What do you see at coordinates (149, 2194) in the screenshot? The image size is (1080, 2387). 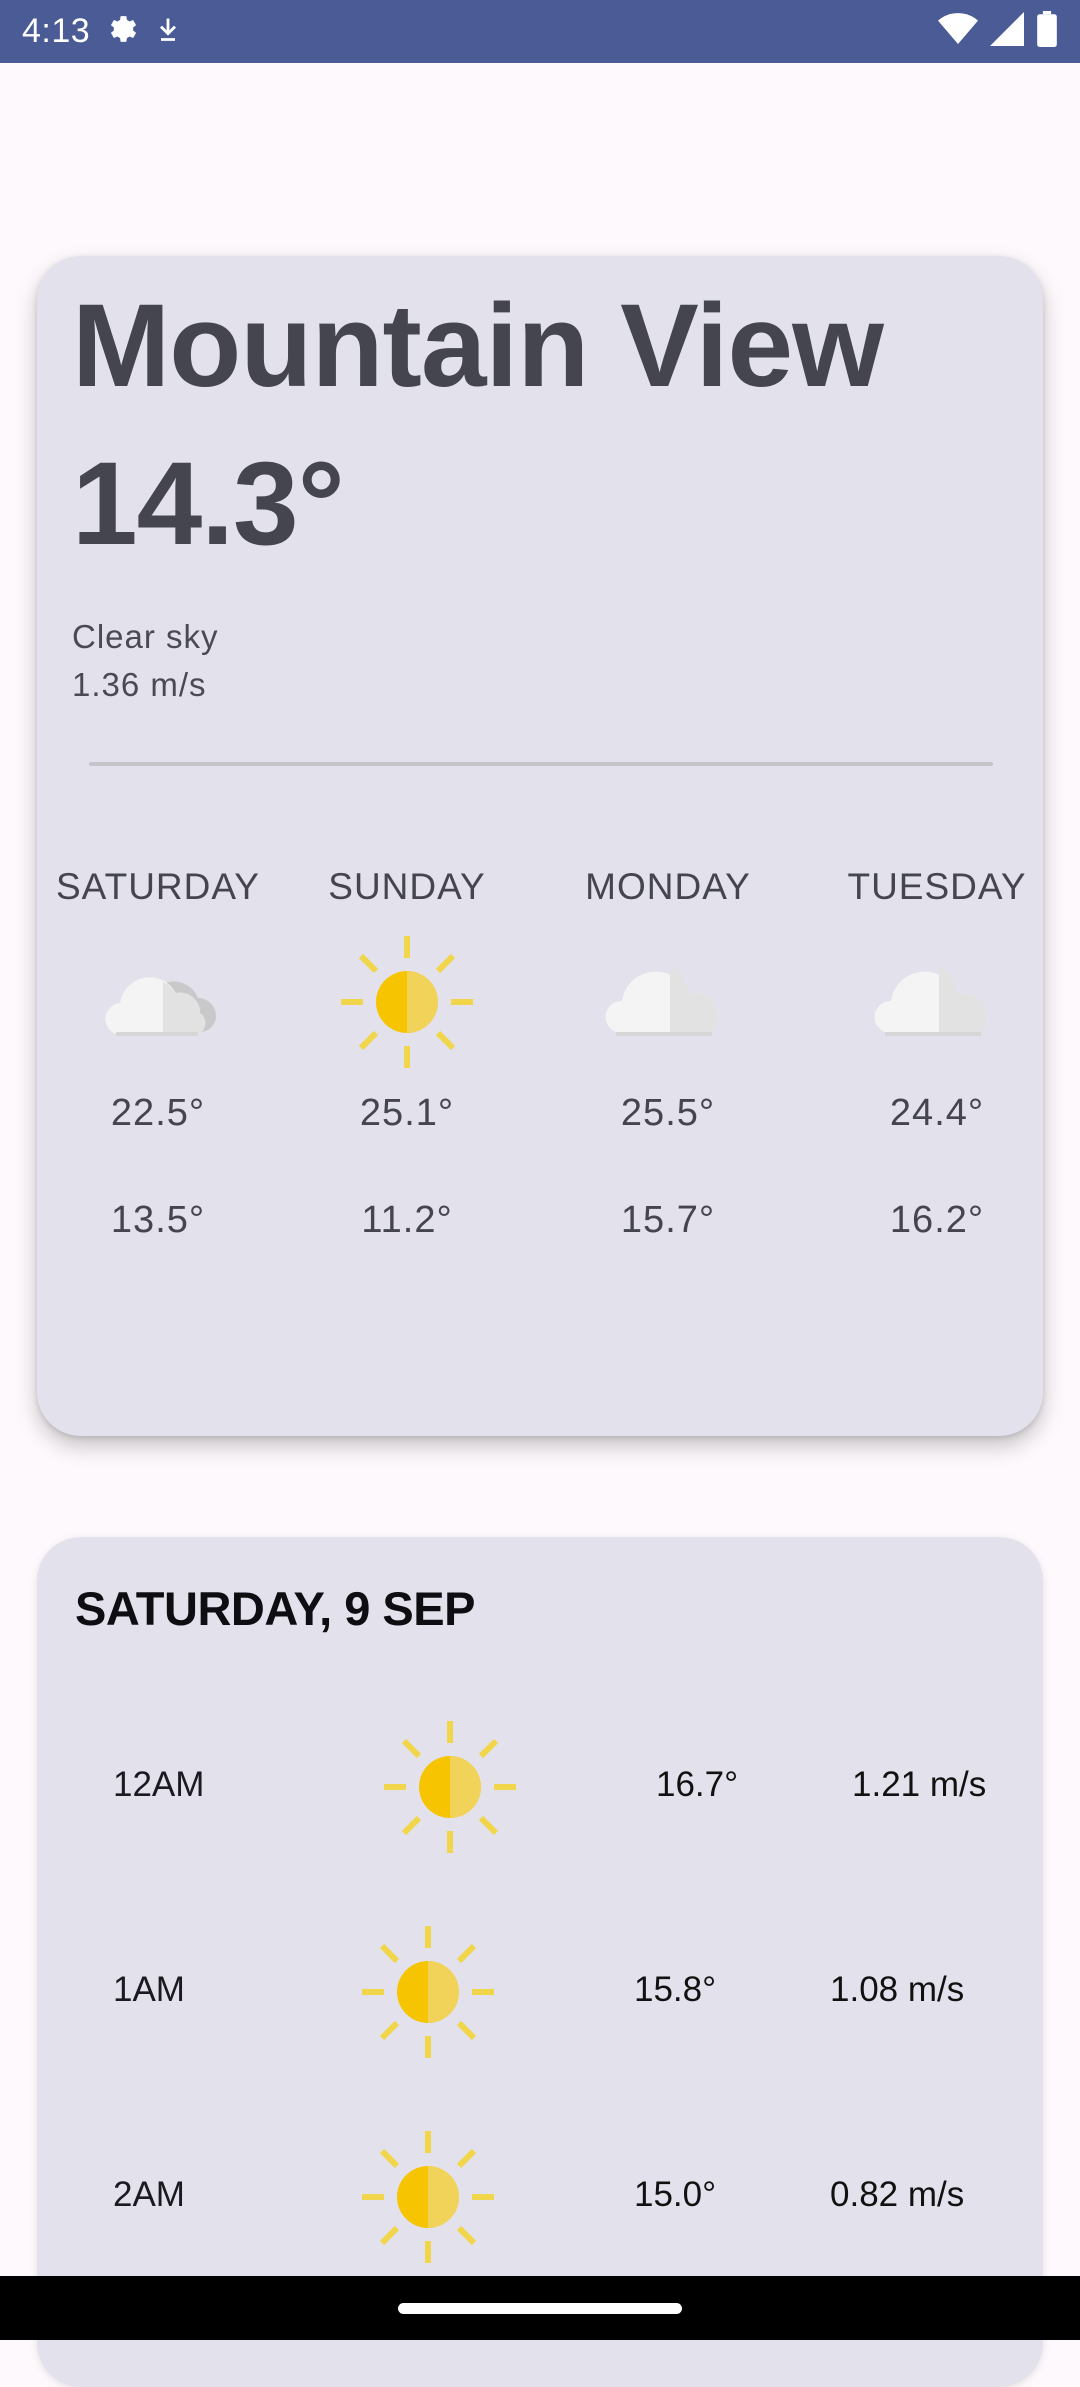 I see `hour-time: 2AM` at bounding box center [149, 2194].